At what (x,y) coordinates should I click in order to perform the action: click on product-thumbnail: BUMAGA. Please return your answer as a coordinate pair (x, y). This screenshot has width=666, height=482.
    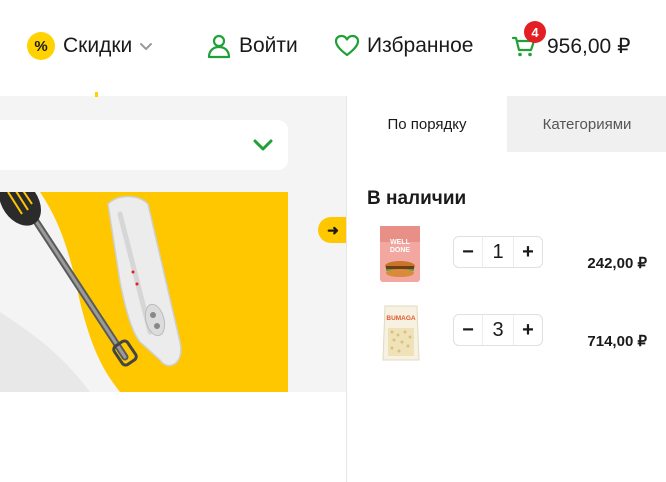
    Looking at the image, I should click on (401, 333).